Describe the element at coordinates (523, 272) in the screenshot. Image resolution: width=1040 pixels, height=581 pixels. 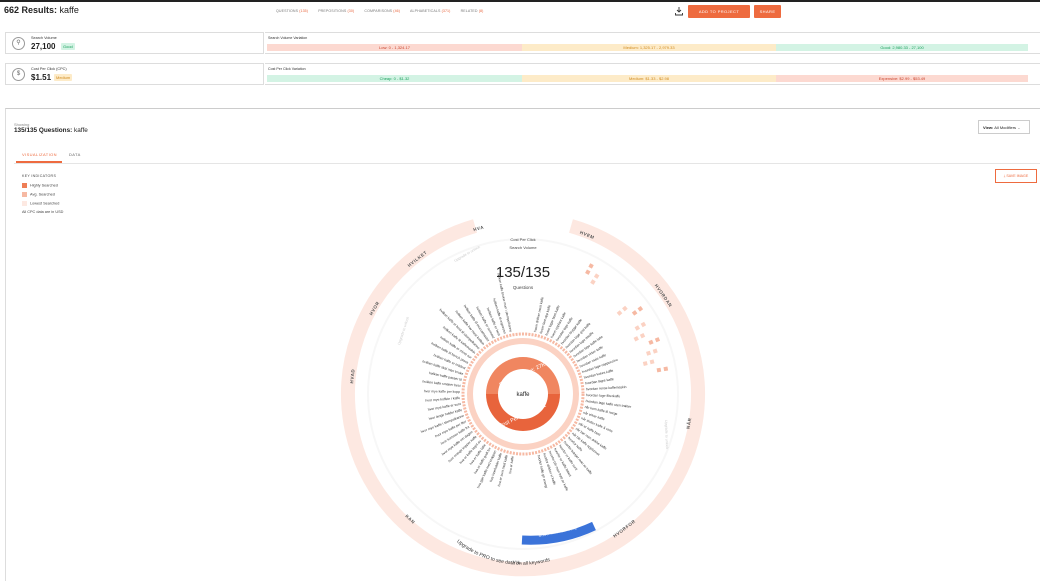
I see `question-count: 135/135` at that location.